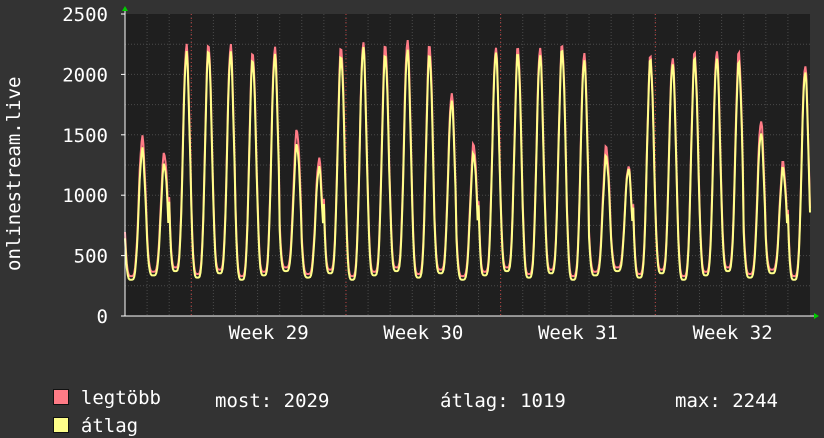 This screenshot has height=438, width=824. What do you see at coordinates (733, 333) in the screenshot?
I see `x-tick-label: Week 32` at bounding box center [733, 333].